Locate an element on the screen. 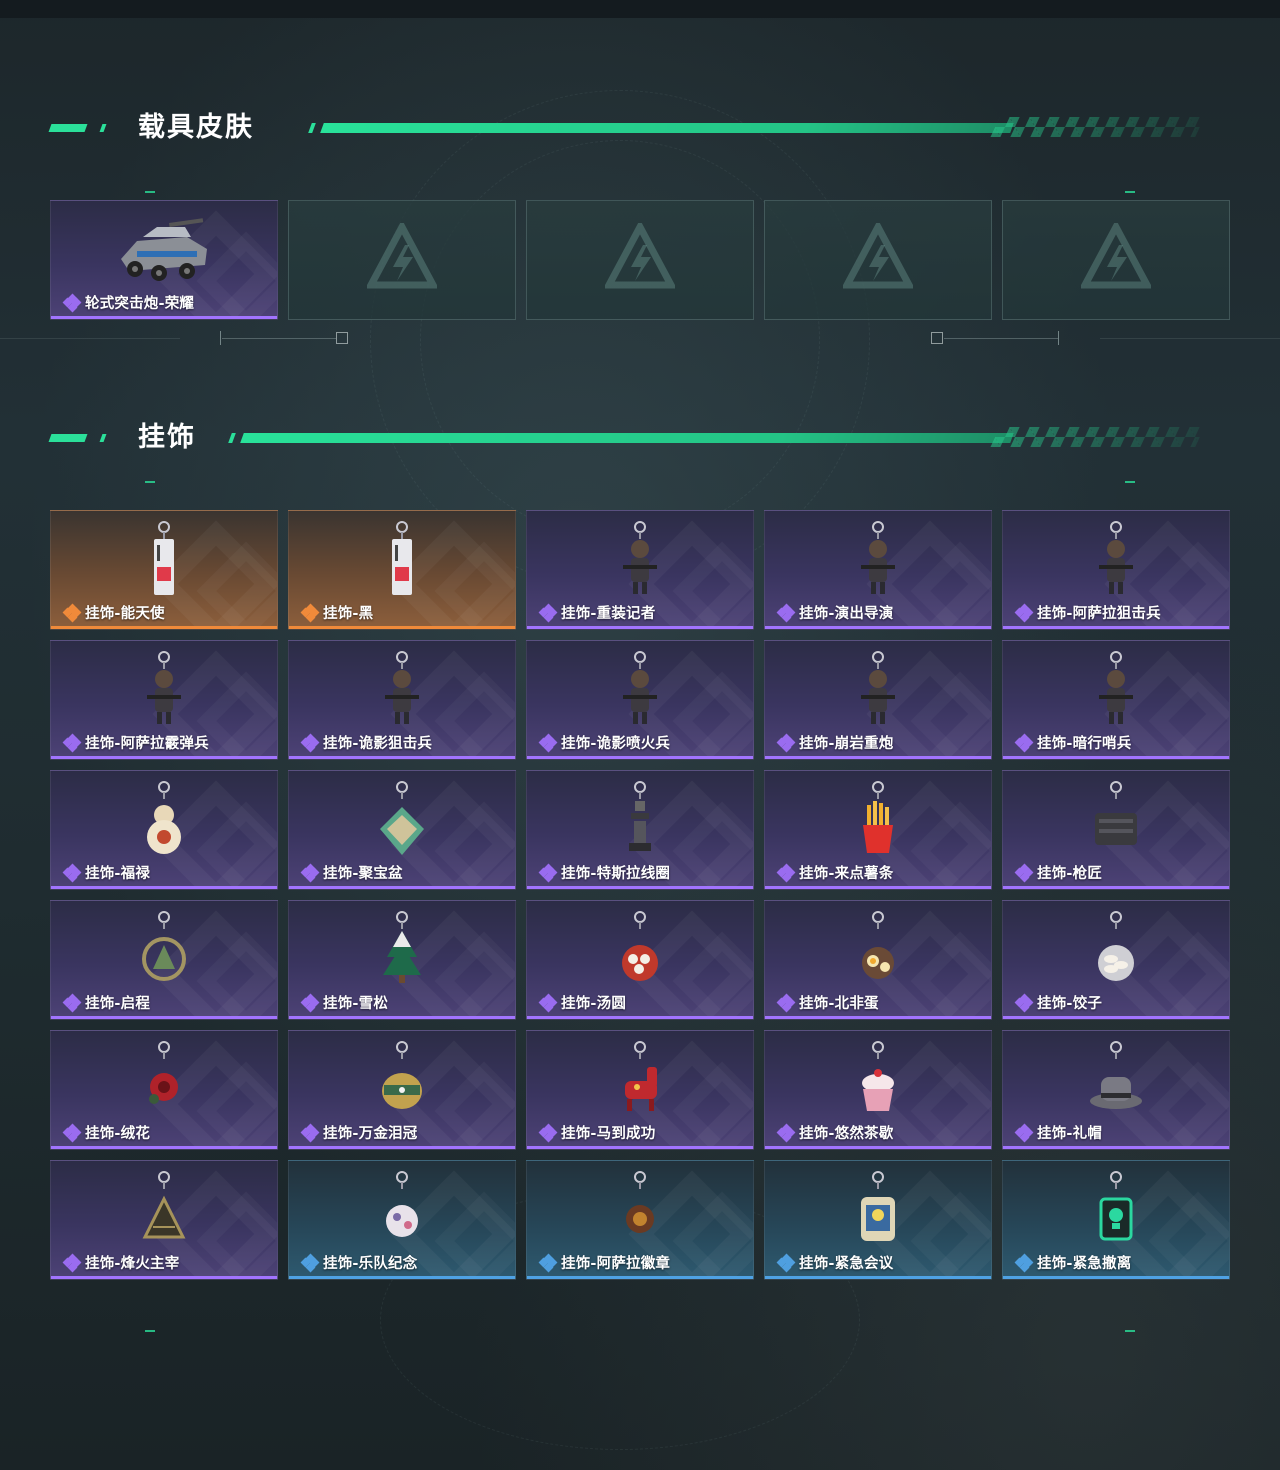  item-card: 挂饰-万金泪冠 is located at coordinates (402, 1090).